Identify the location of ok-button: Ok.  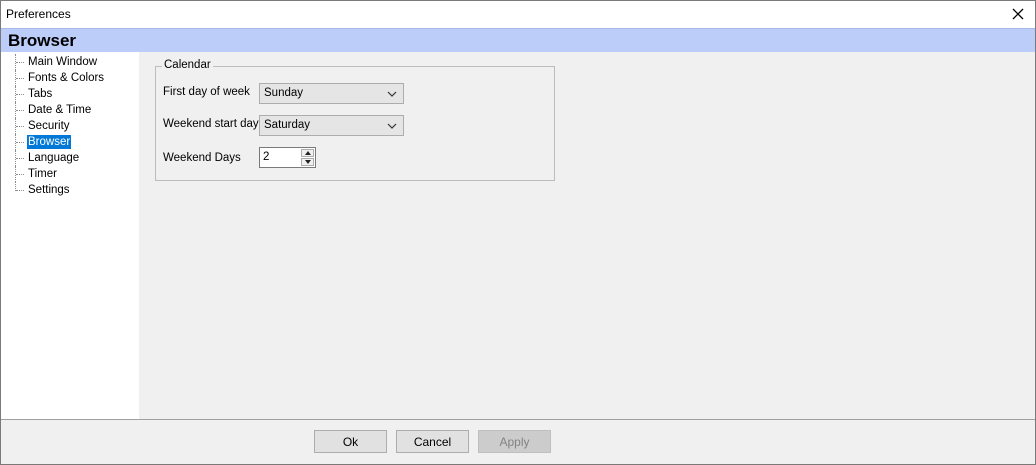
(350, 441).